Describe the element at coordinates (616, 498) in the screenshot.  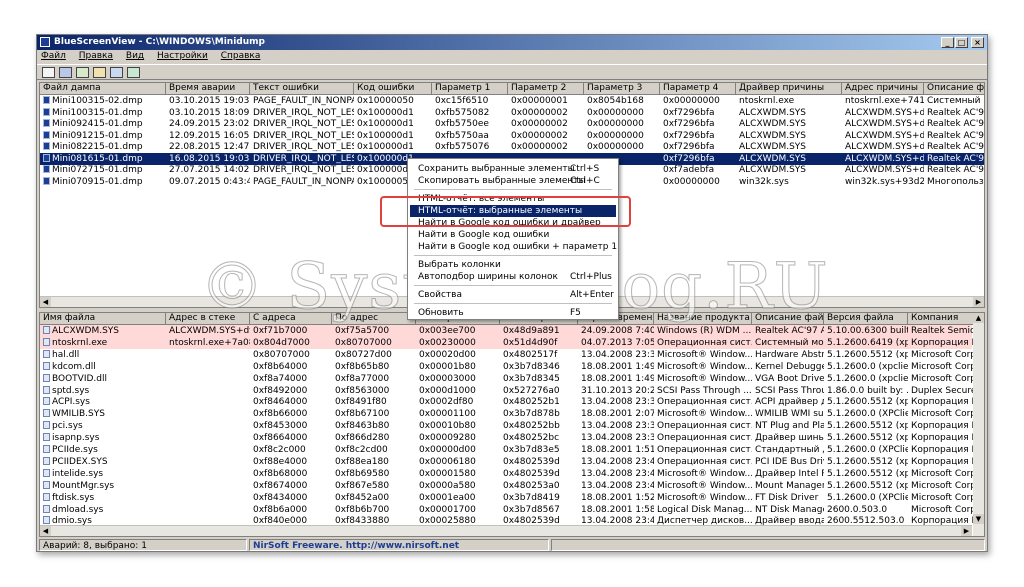
I see `table-cell: 18.08.2001 1:52:41` at that location.